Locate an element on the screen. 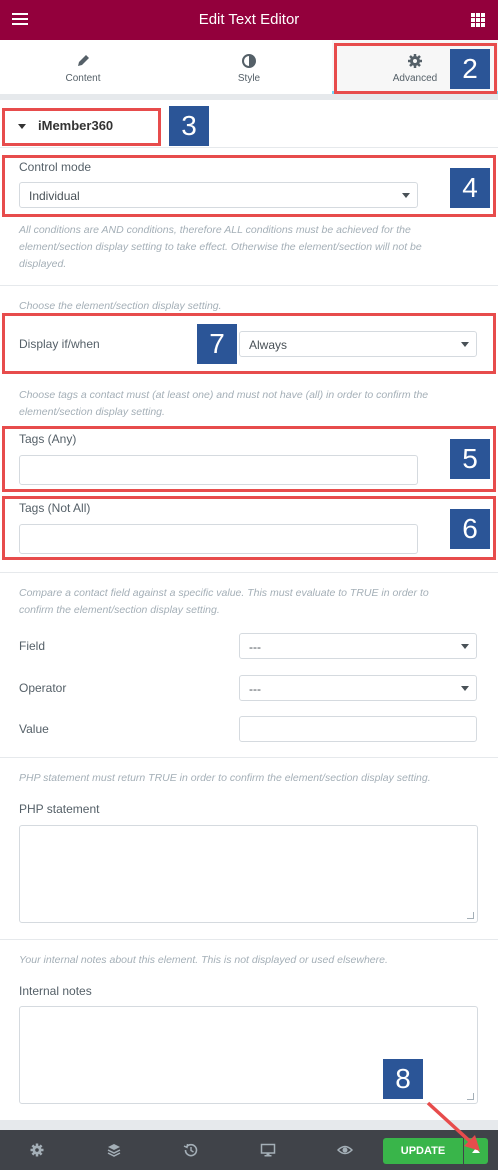 The width and height of the screenshot is (498, 1170). notes-label: Internal notes is located at coordinates (55, 991).